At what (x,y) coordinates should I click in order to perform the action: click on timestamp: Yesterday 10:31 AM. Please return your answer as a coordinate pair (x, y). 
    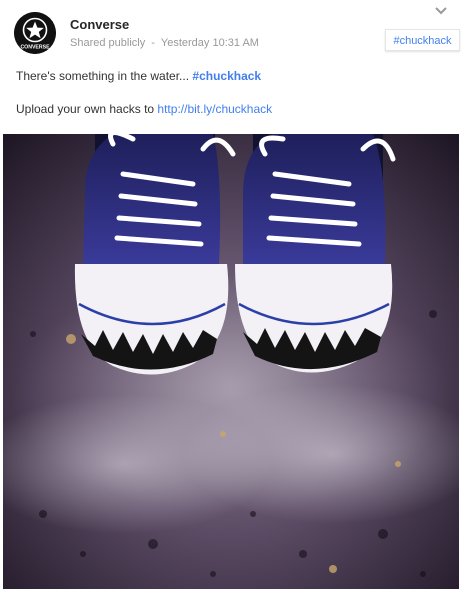
    Looking at the image, I should click on (210, 43).